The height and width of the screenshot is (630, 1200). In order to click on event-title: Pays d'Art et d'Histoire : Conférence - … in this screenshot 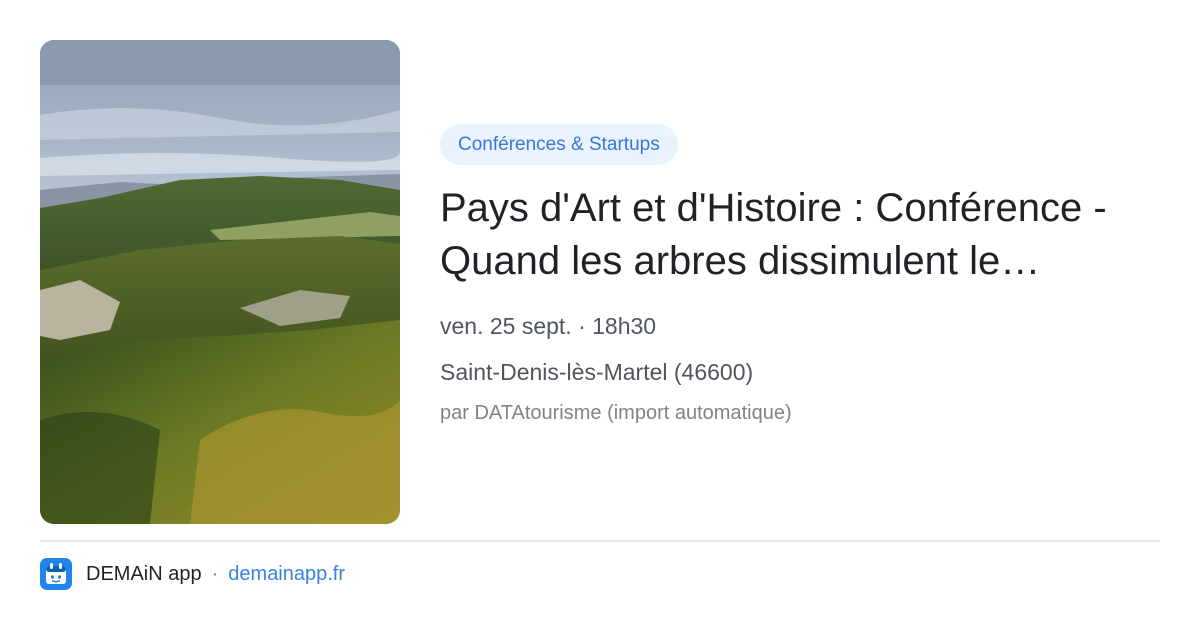, I will do `click(805, 235)`.